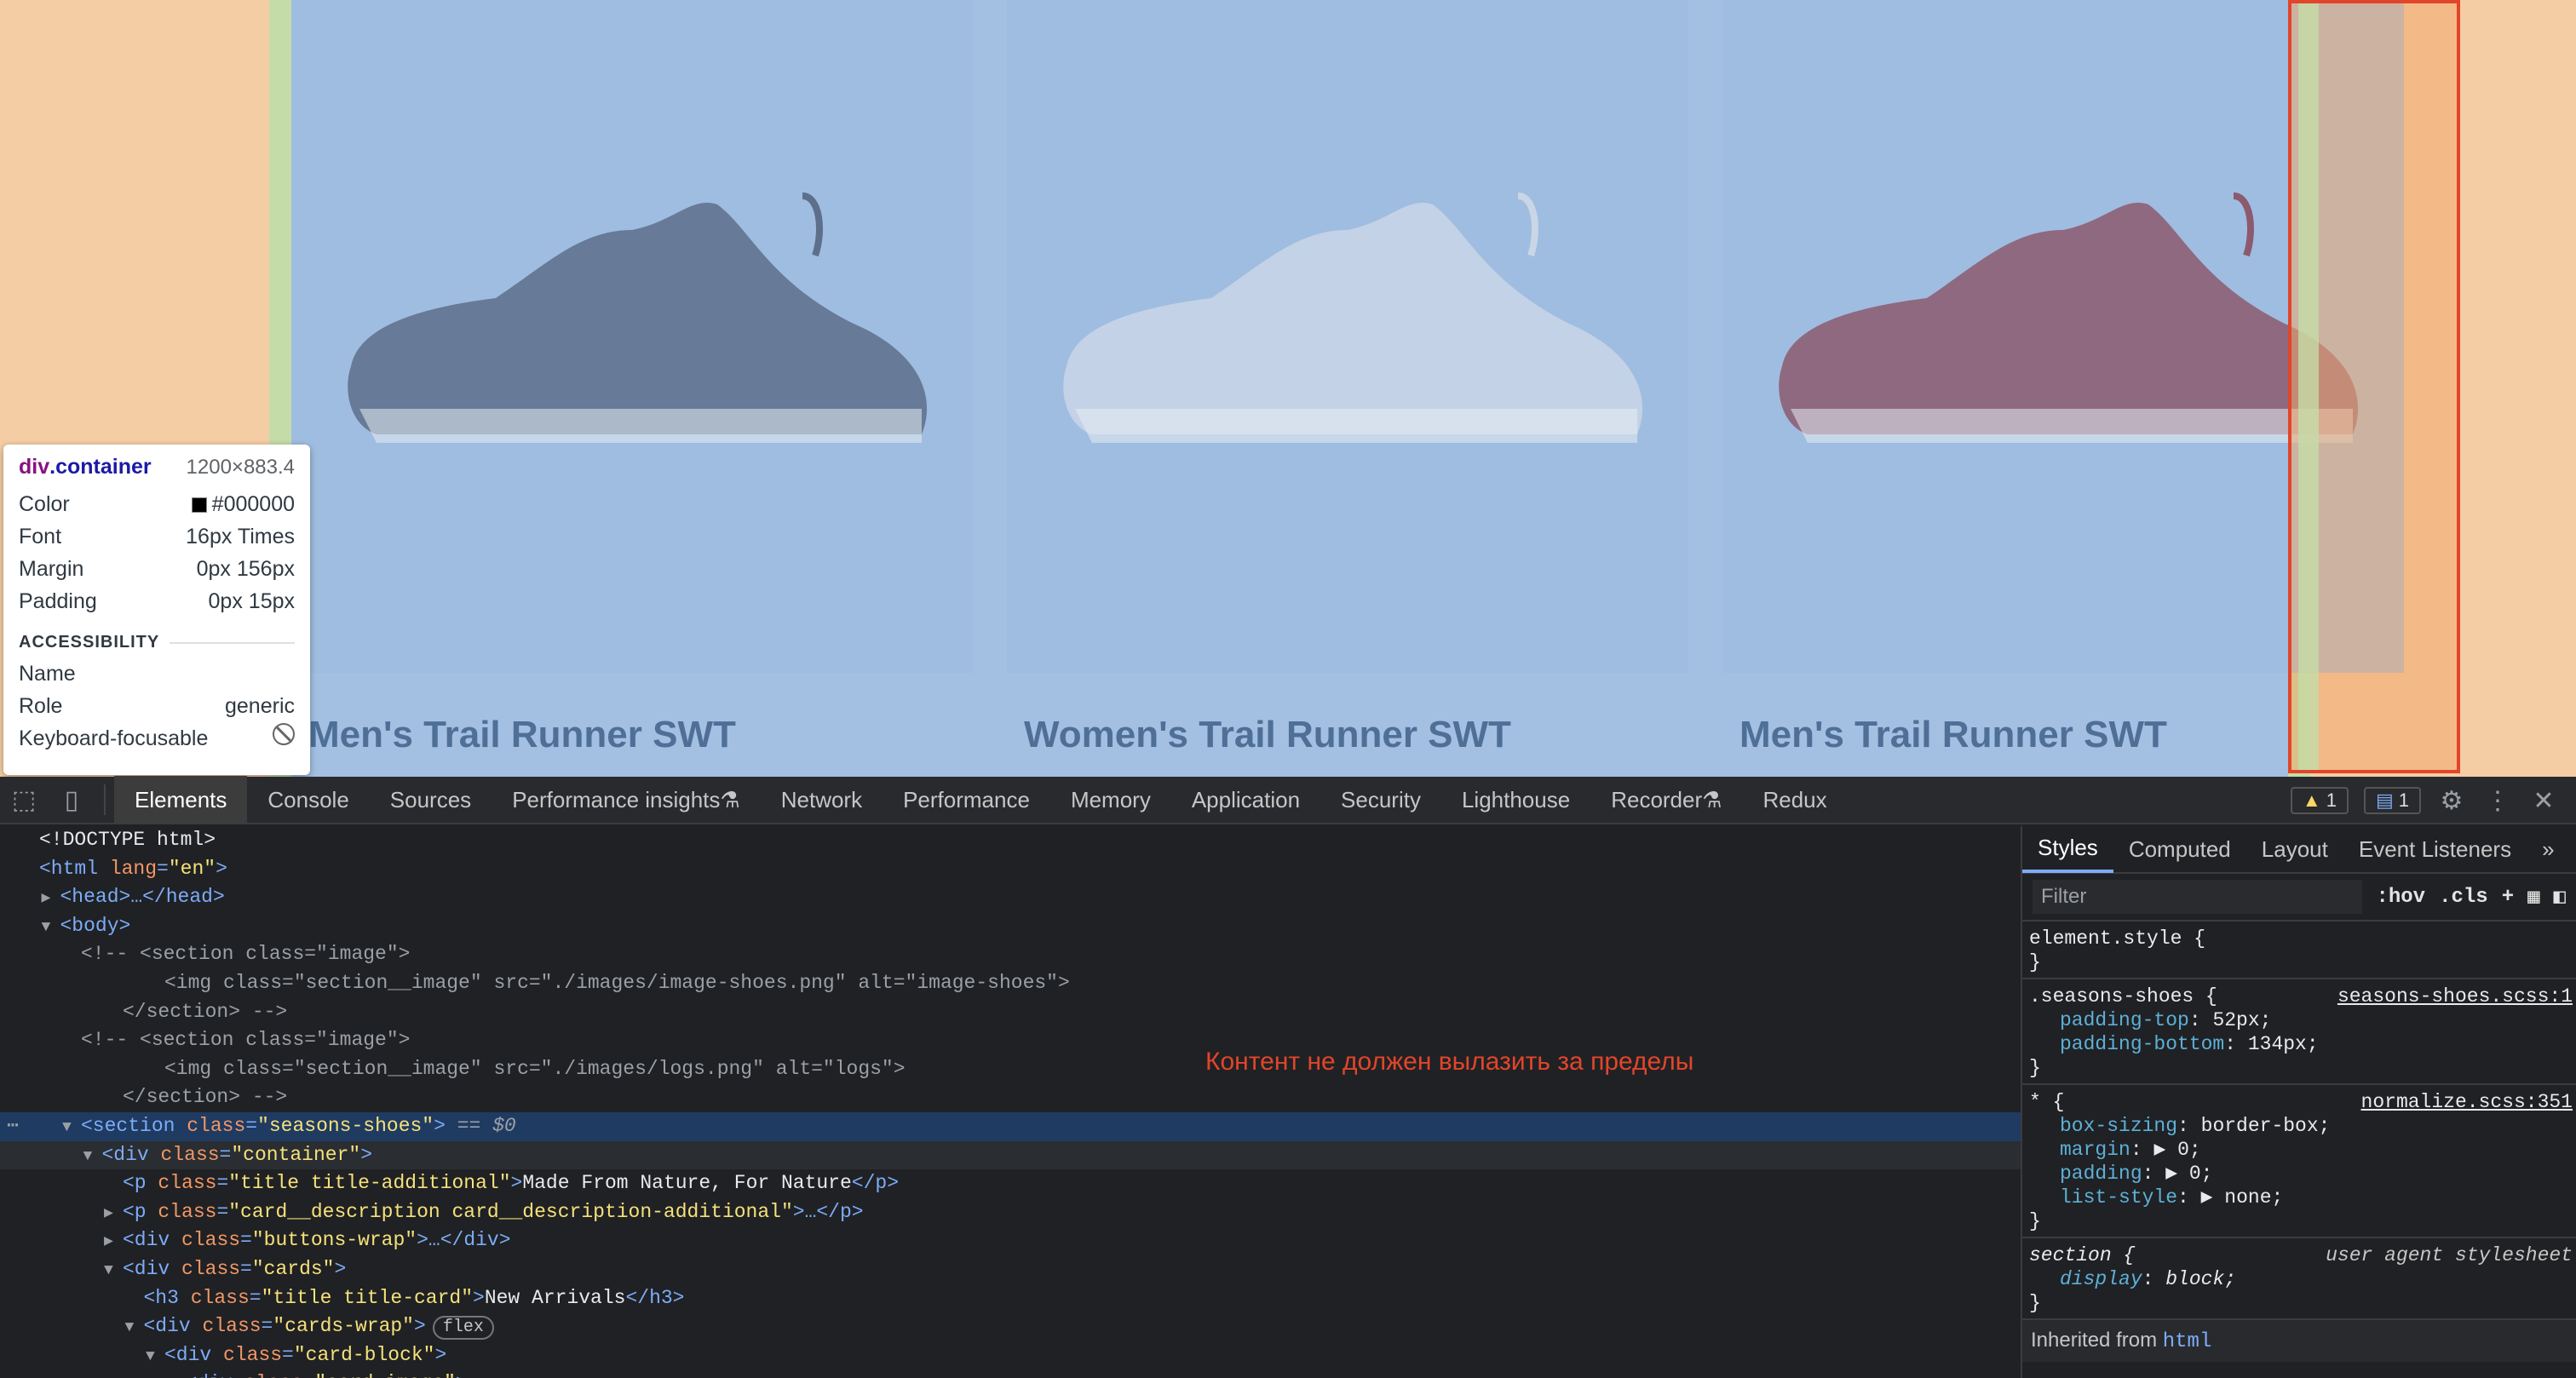  I want to click on property-value: 52px;, so click(2242, 1020).